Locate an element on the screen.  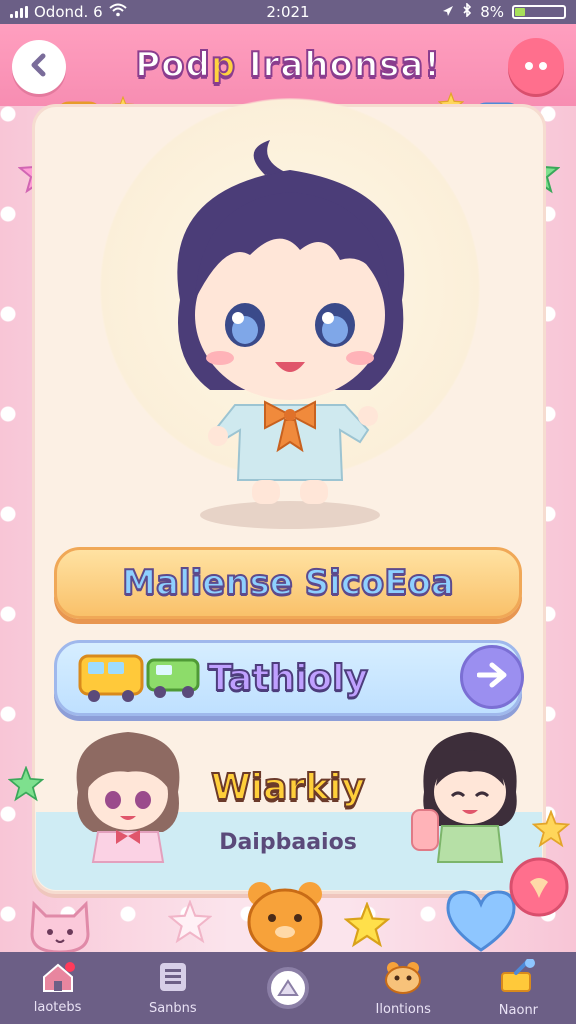
more-options-button is located at coordinates (536, 66).